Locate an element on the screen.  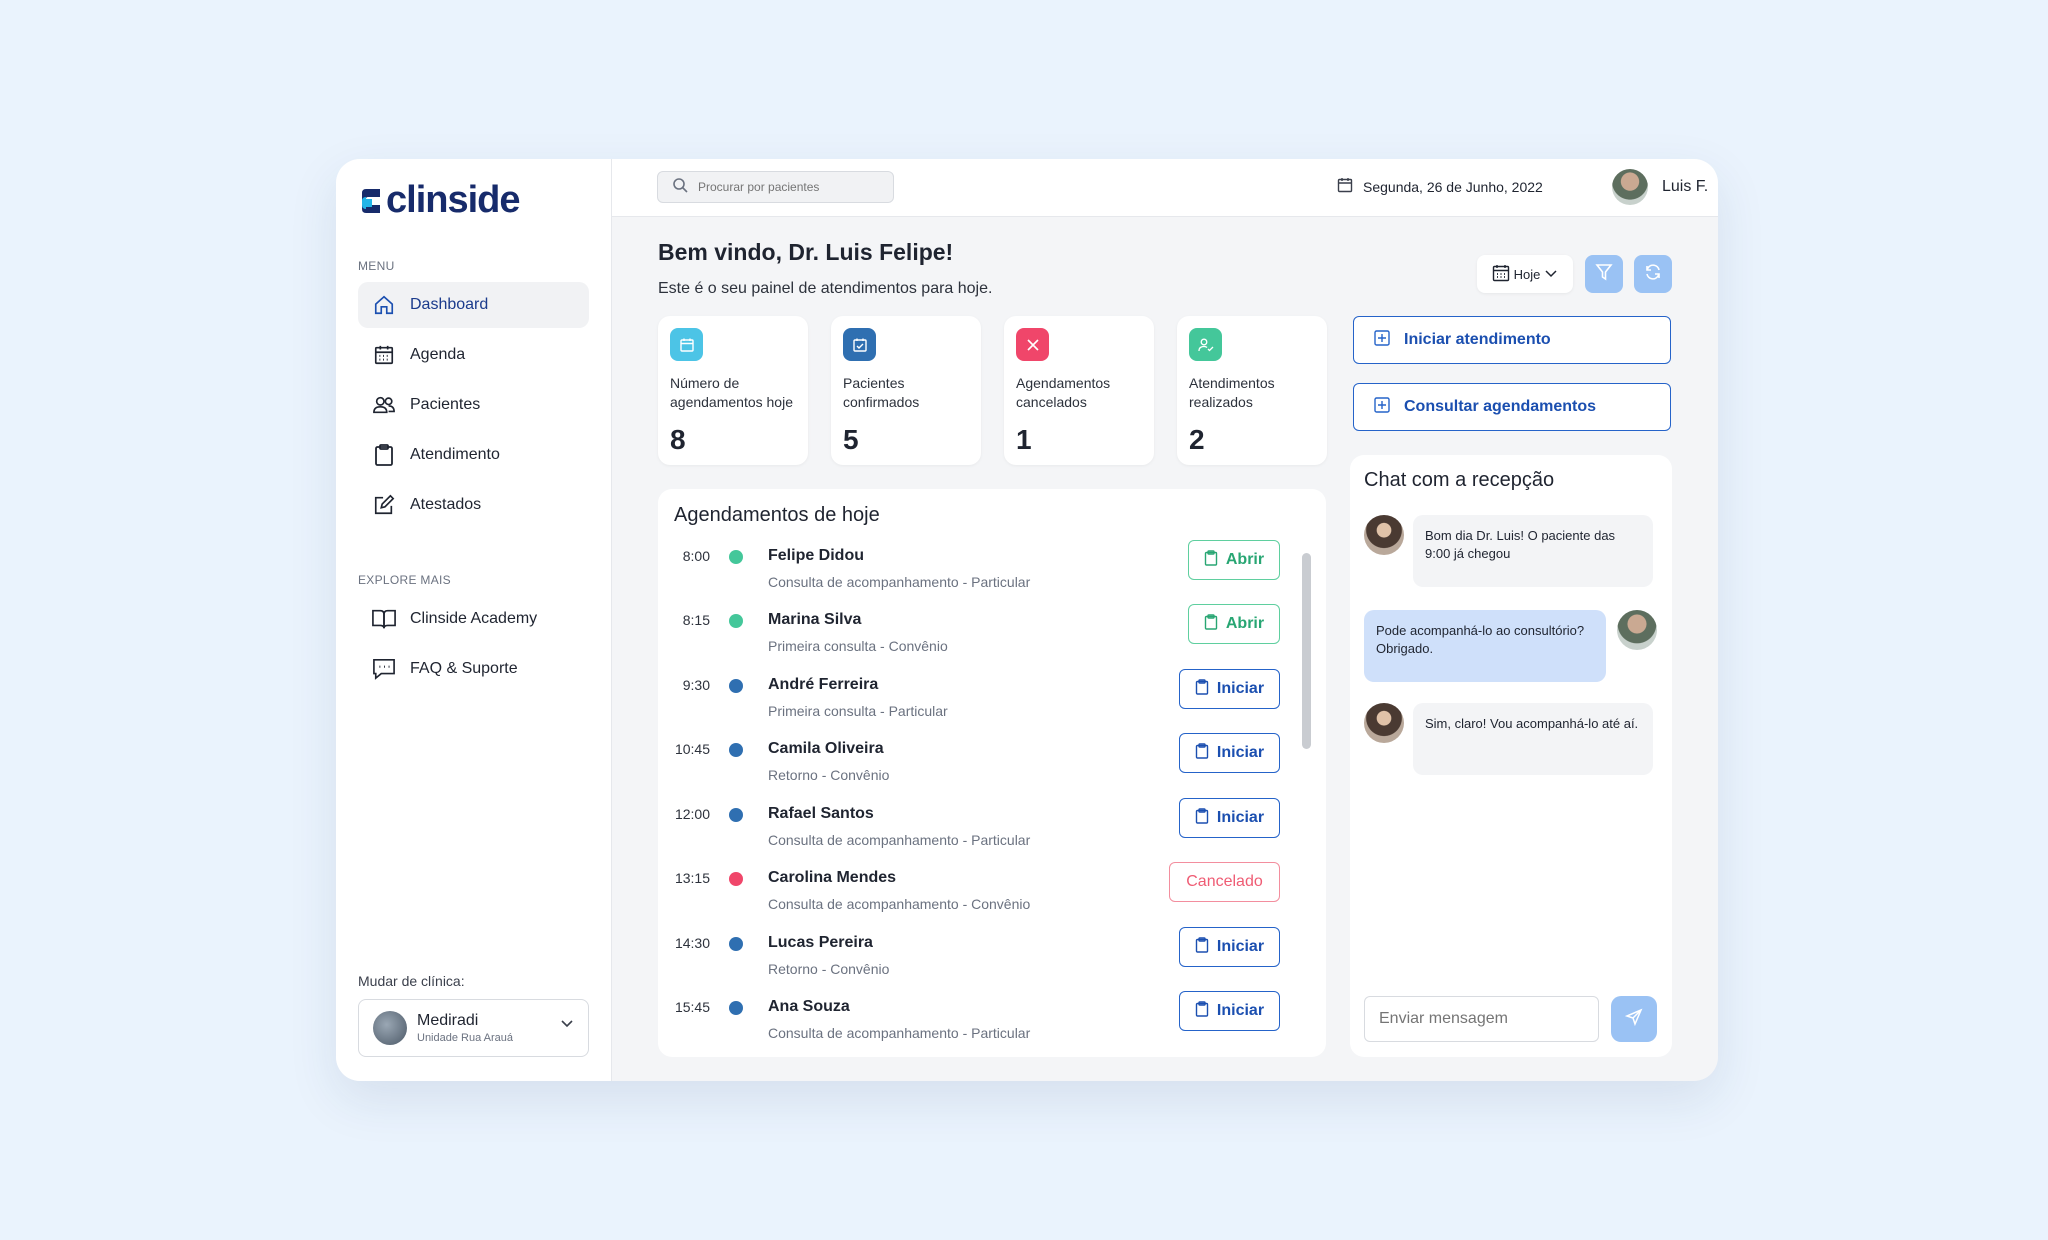
sidebar-item-atestados: Atestados is located at coordinates (473, 505).